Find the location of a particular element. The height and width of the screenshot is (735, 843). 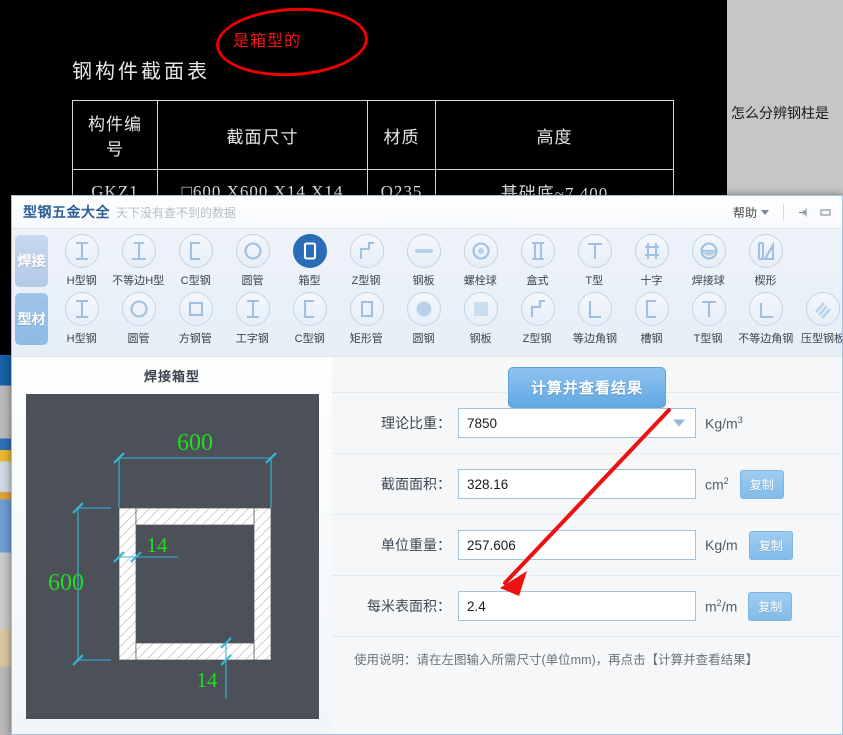

table-header-row: 构件编号 截面尺寸 材质 高度 is located at coordinates (373, 135).